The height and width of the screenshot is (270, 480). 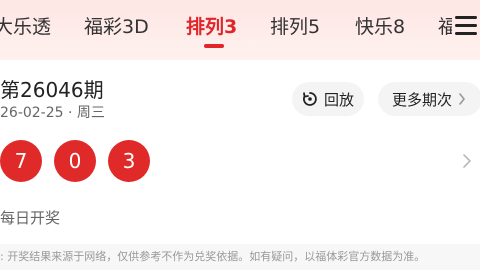 I want to click on replay-icon, so click(x=310, y=99).